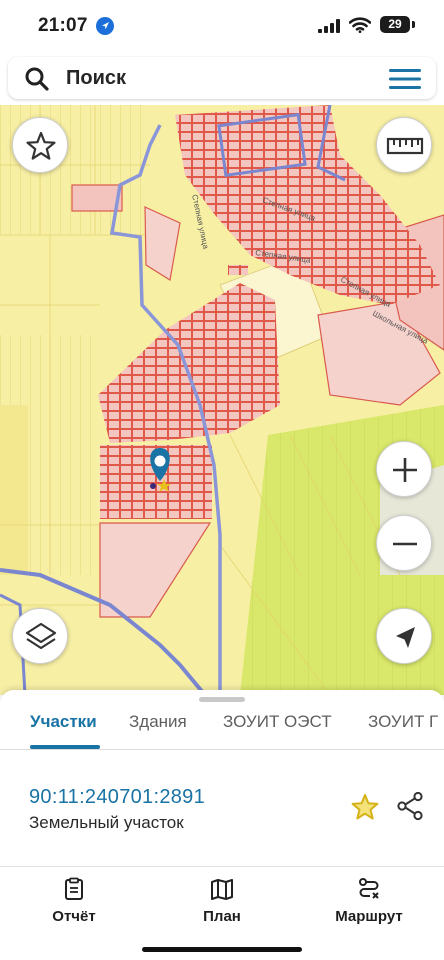  I want to click on wifi-icon, so click(360, 25).